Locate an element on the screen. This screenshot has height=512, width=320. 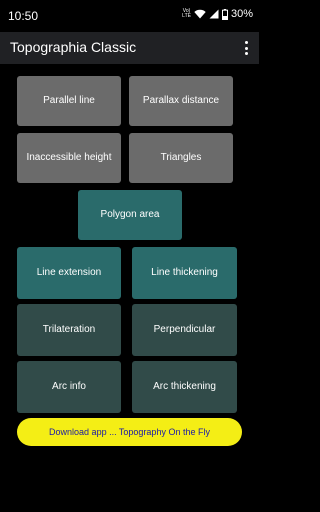
app-title: Topographia Classic is located at coordinates (73, 47).